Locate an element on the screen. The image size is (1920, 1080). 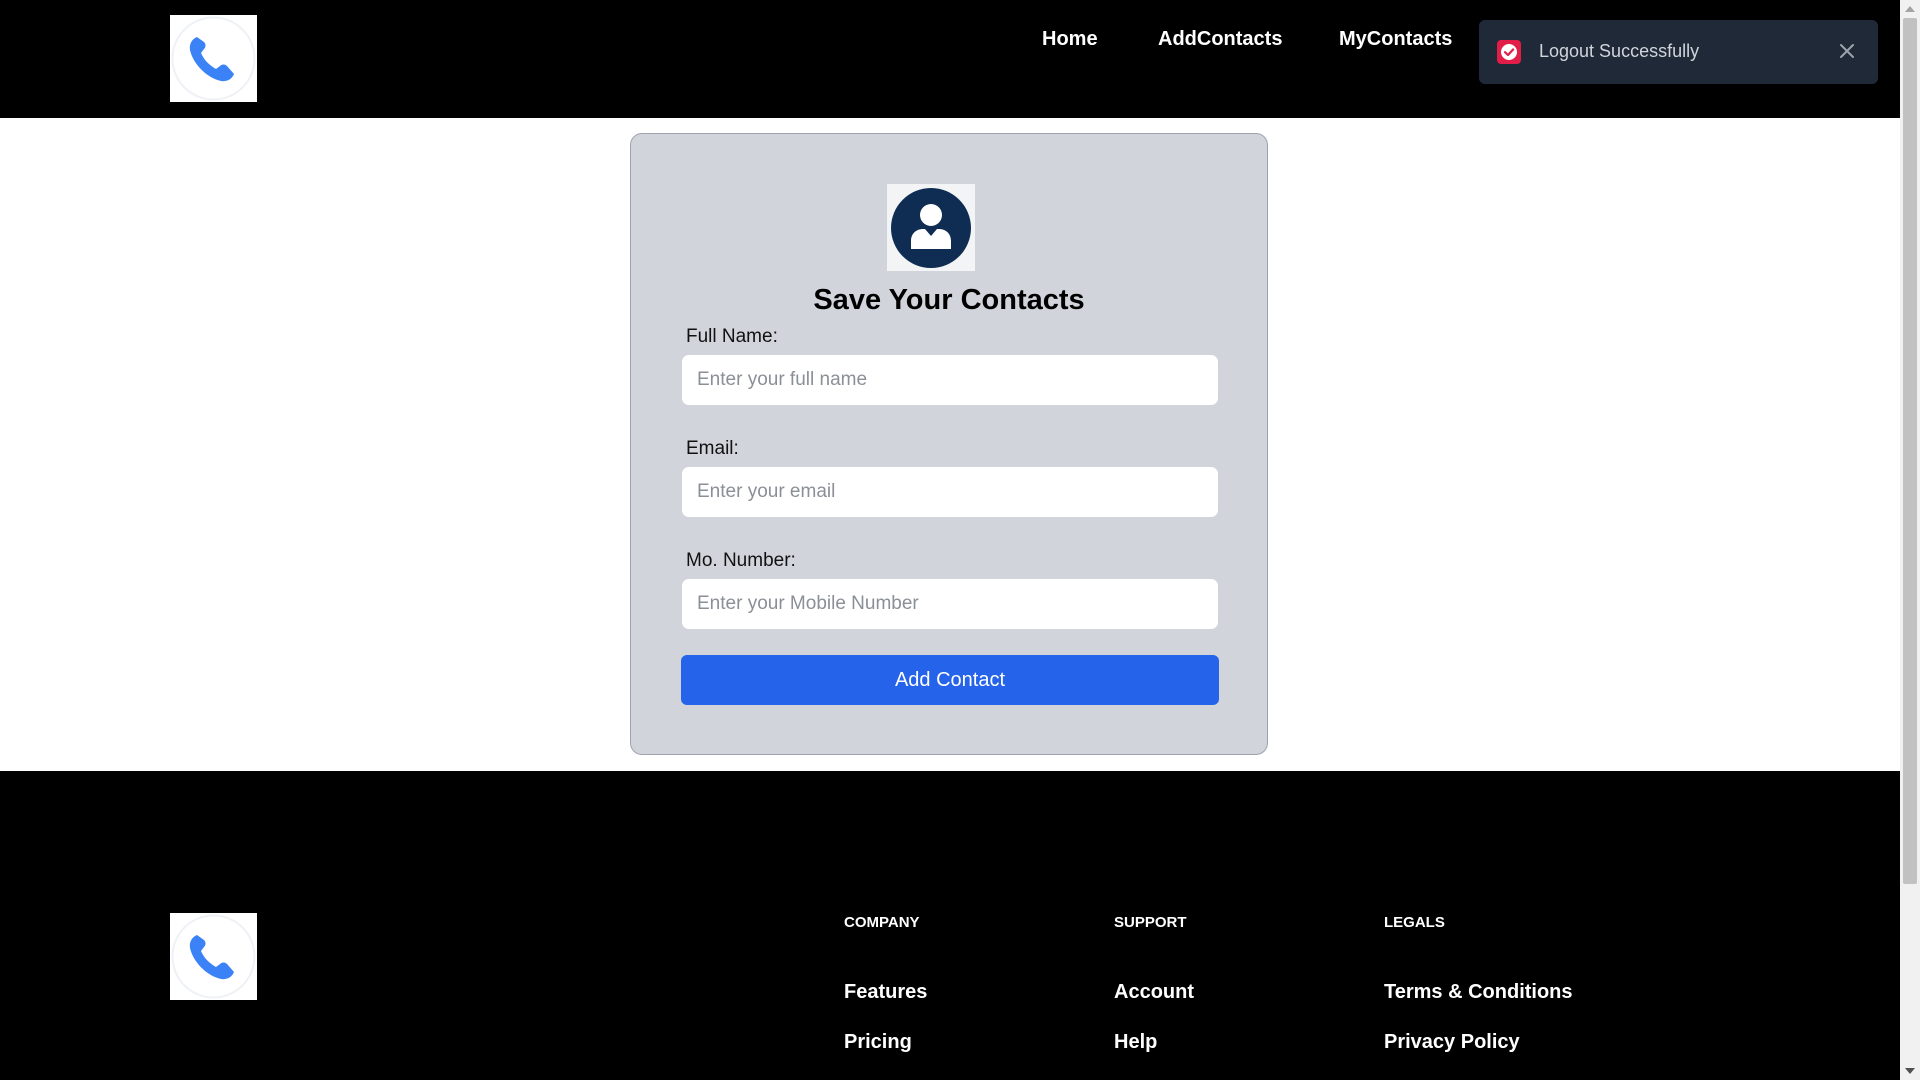
footer-link-help: Help is located at coordinates (1135, 1042).